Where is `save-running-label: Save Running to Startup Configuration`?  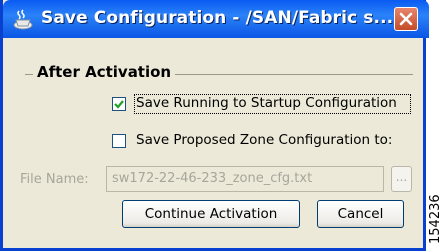
save-running-label: Save Running to Startup Configuration is located at coordinates (266, 103).